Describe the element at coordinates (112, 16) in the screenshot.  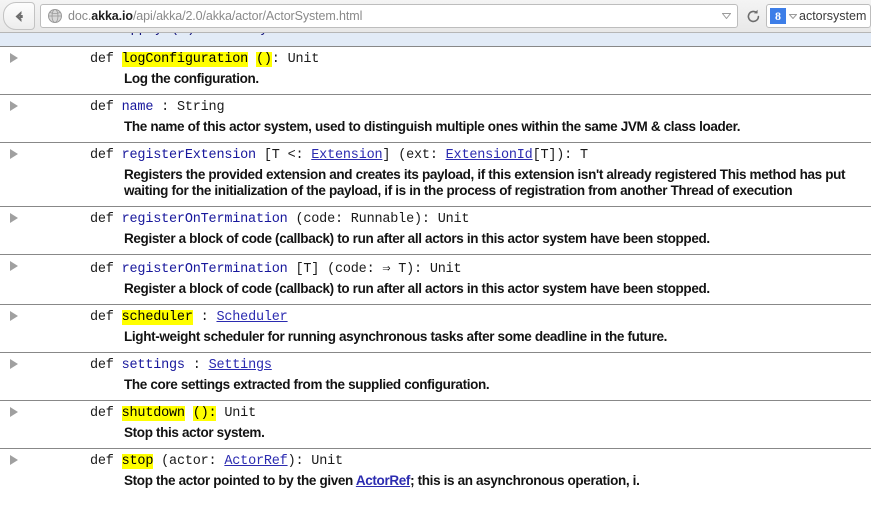
I see `url-domain: akka.io` at that location.